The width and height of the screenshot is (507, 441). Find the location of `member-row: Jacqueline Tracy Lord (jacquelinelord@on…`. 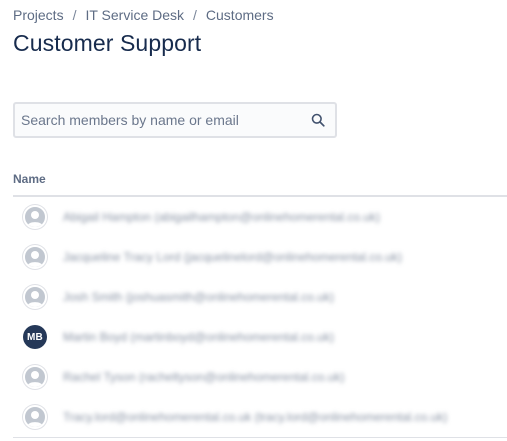

member-row: Jacqueline Tracy Lord (jacquelinelord@on… is located at coordinates (260, 257).